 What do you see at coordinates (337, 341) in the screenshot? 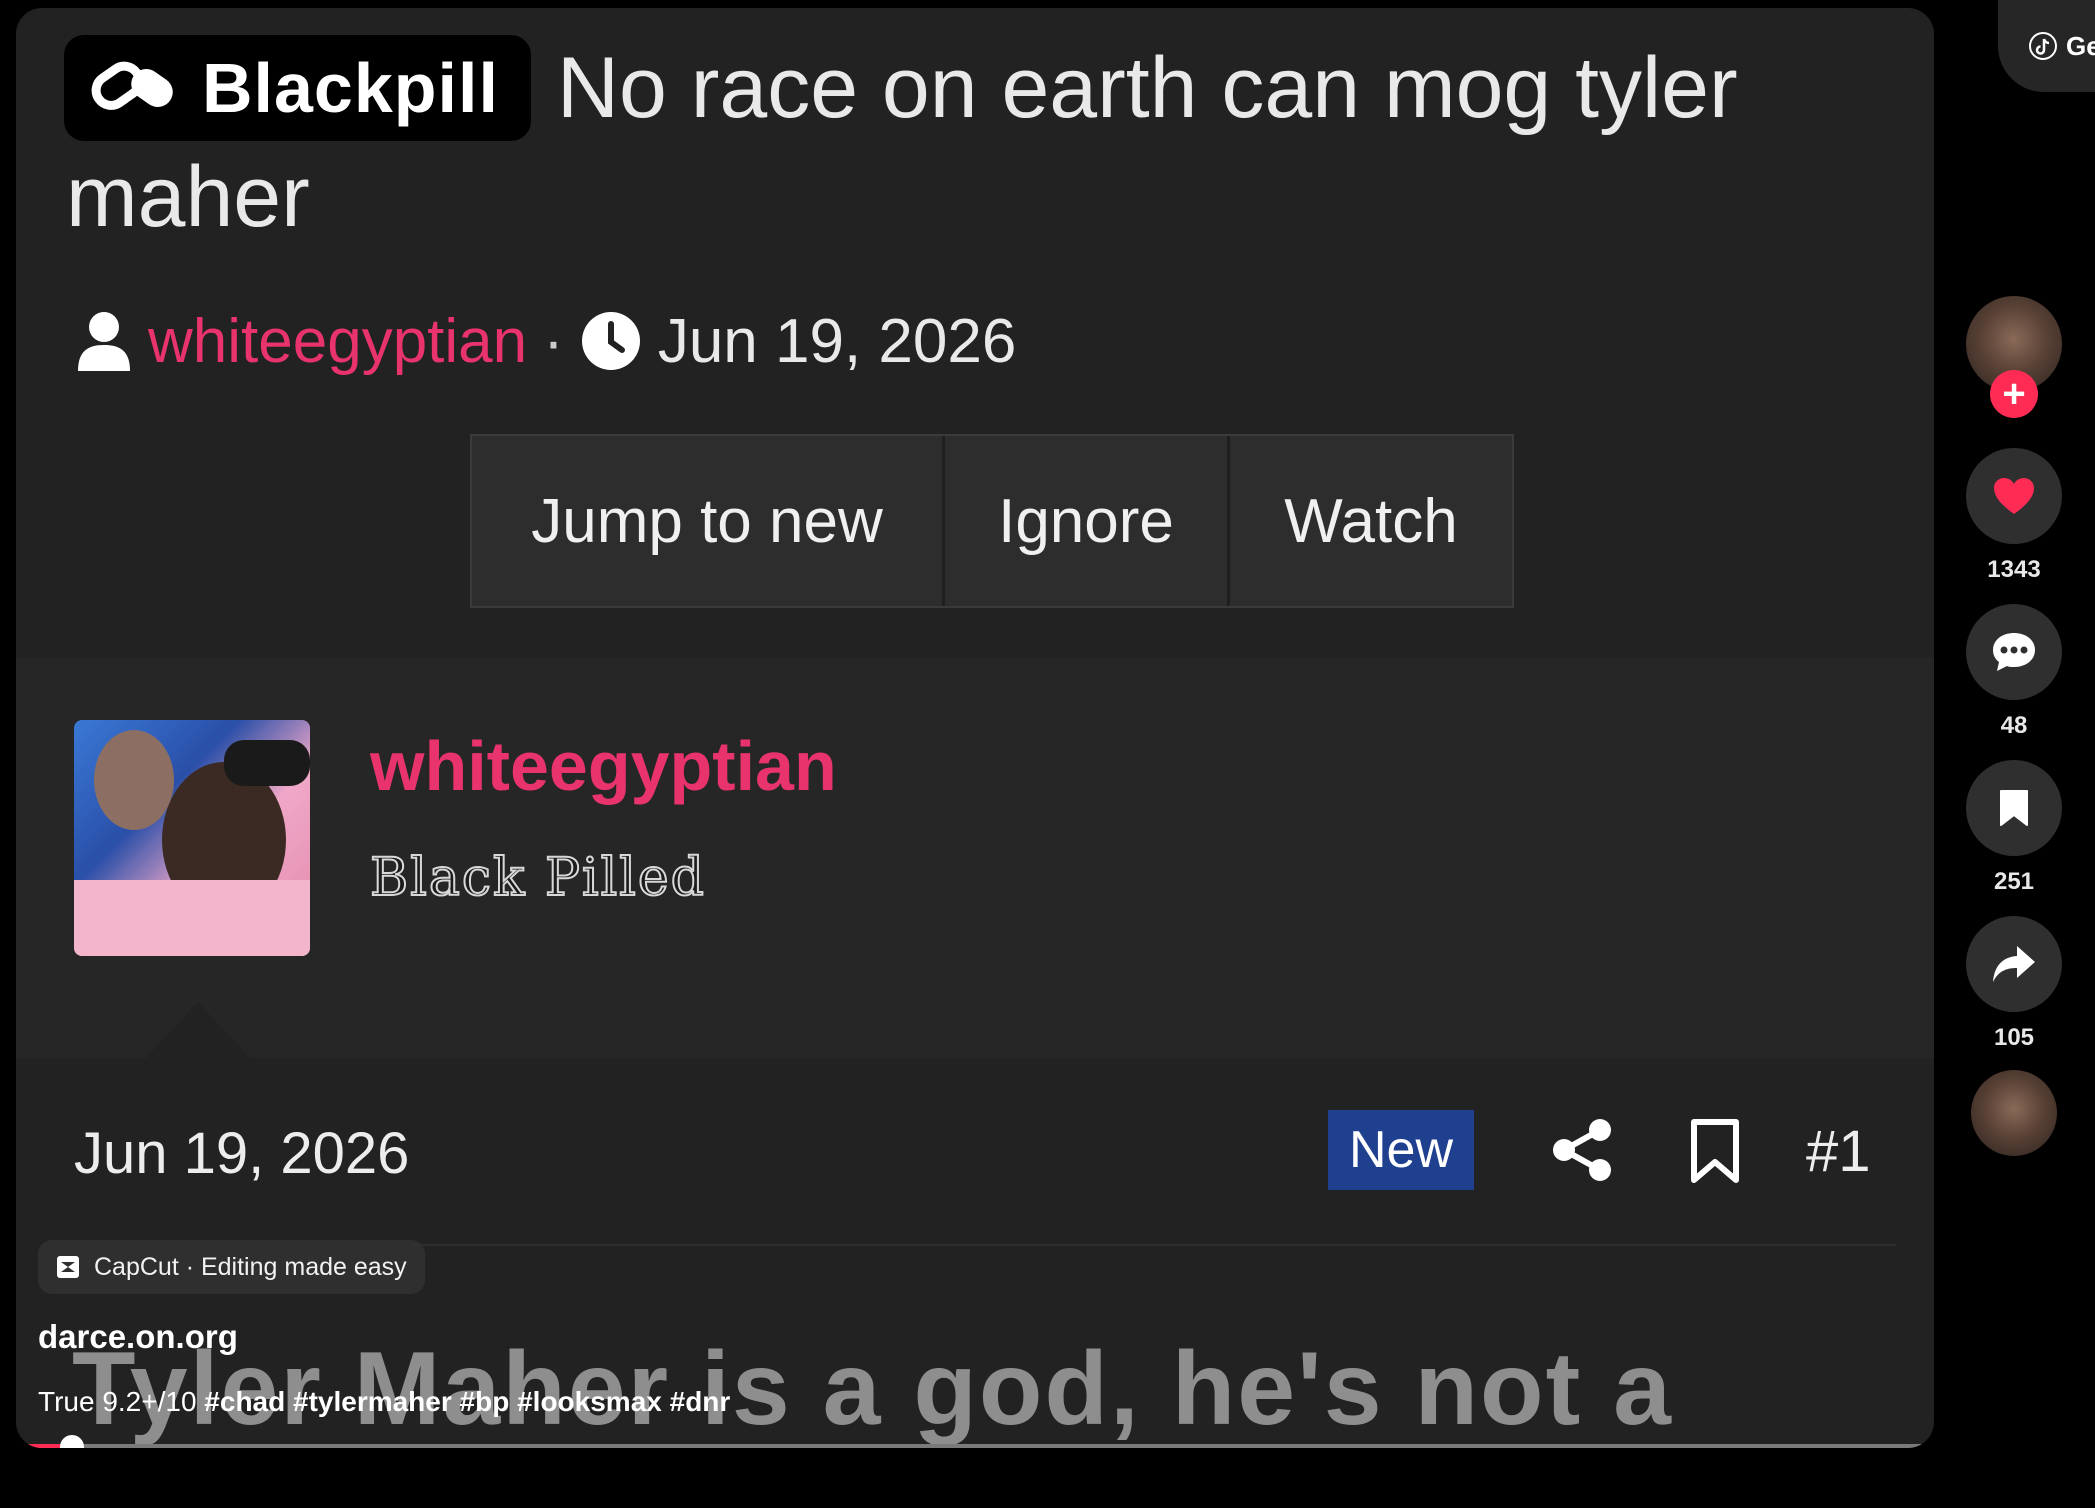
I see `thread-author-link: whiteegyptian` at bounding box center [337, 341].